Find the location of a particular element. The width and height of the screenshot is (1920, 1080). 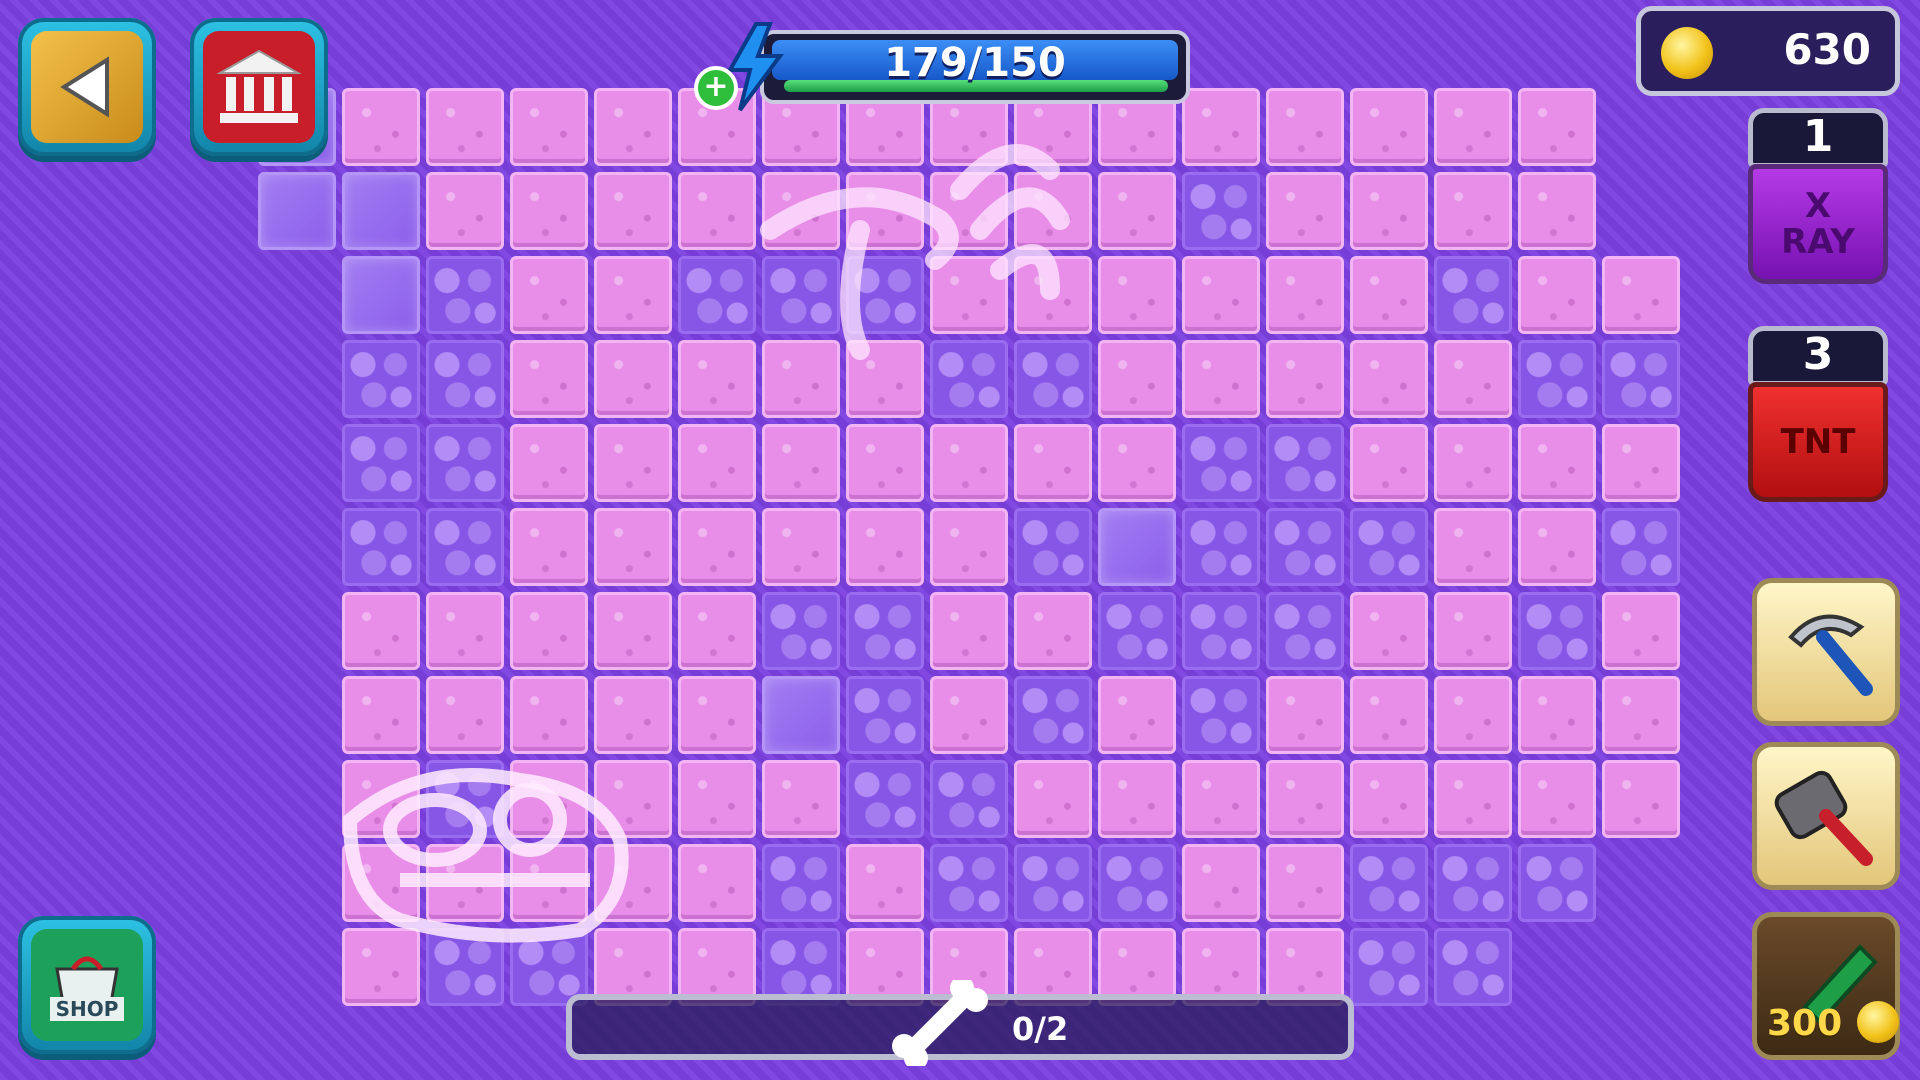

drill-tool: 300 is located at coordinates (1826, 986).